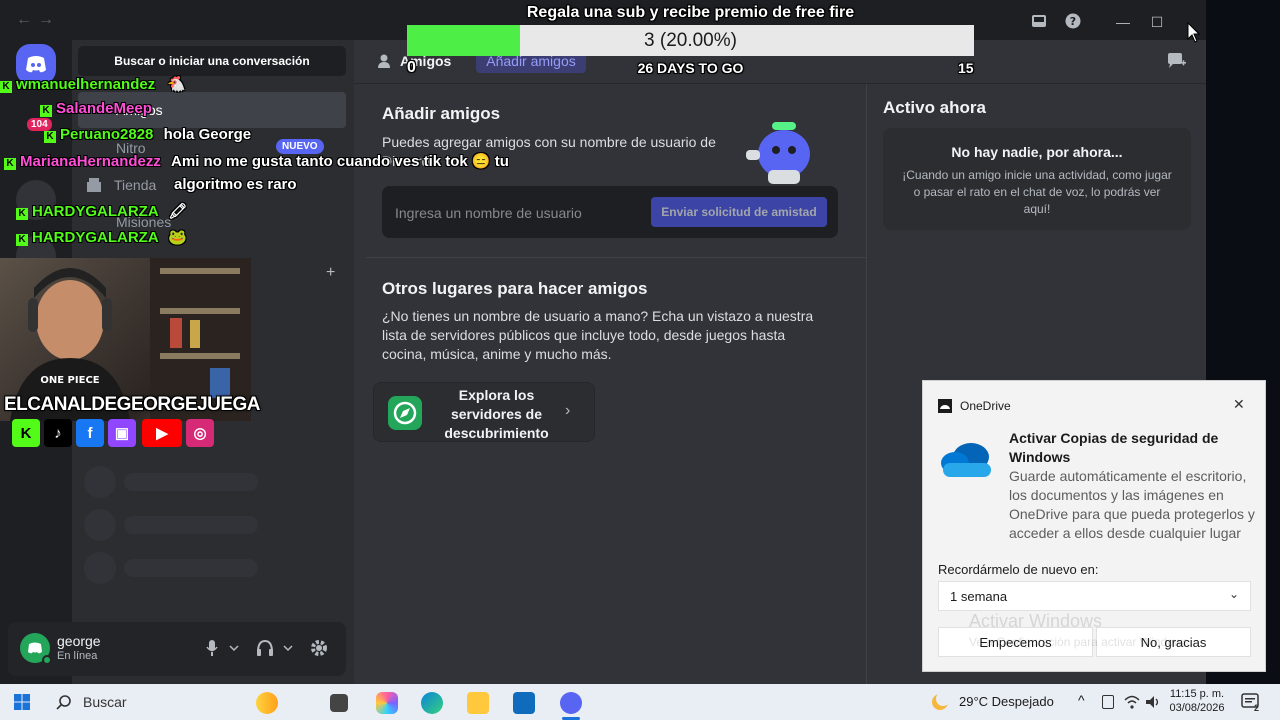  What do you see at coordinates (384, 61) in the screenshot?
I see `friends-icon` at bounding box center [384, 61].